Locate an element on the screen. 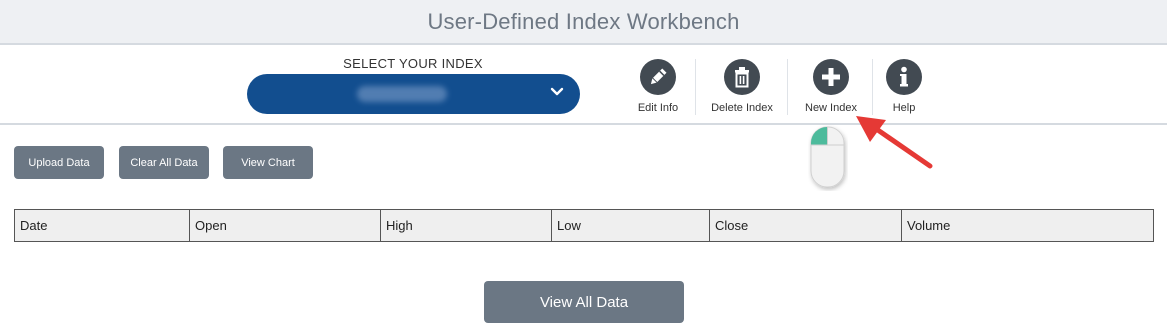 This screenshot has height=335, width=1167. edit-info-button: Edit Info is located at coordinates (658, 86).